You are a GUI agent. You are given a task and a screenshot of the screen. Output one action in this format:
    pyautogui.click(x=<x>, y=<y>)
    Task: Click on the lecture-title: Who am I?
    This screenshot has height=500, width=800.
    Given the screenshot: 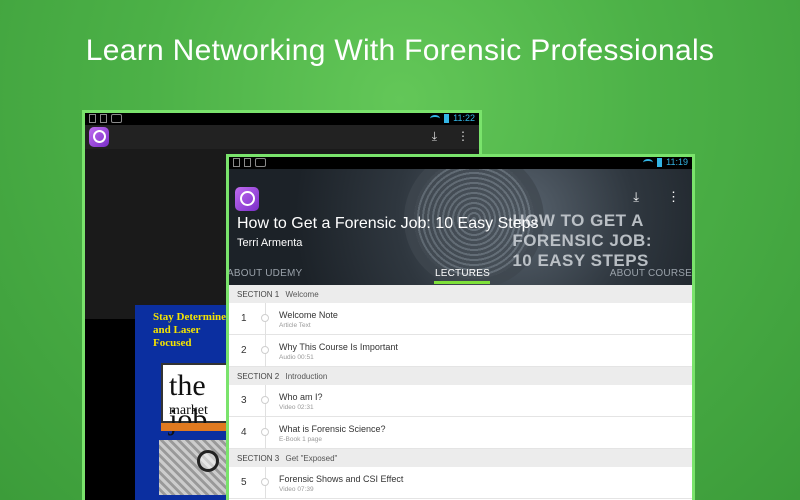 What is the action you would take?
    pyautogui.click(x=301, y=397)
    